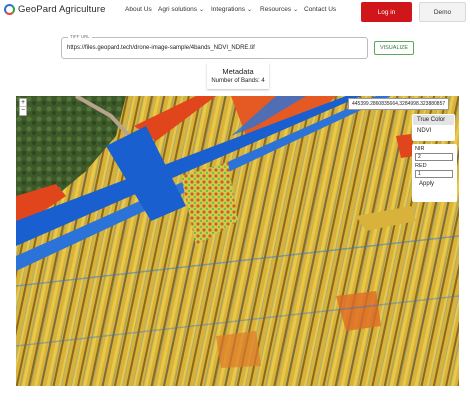  Describe the element at coordinates (399, 104) in the screenshot. I see `coordinate-readout: 445399.2860835664,3284998.323880857` at that location.